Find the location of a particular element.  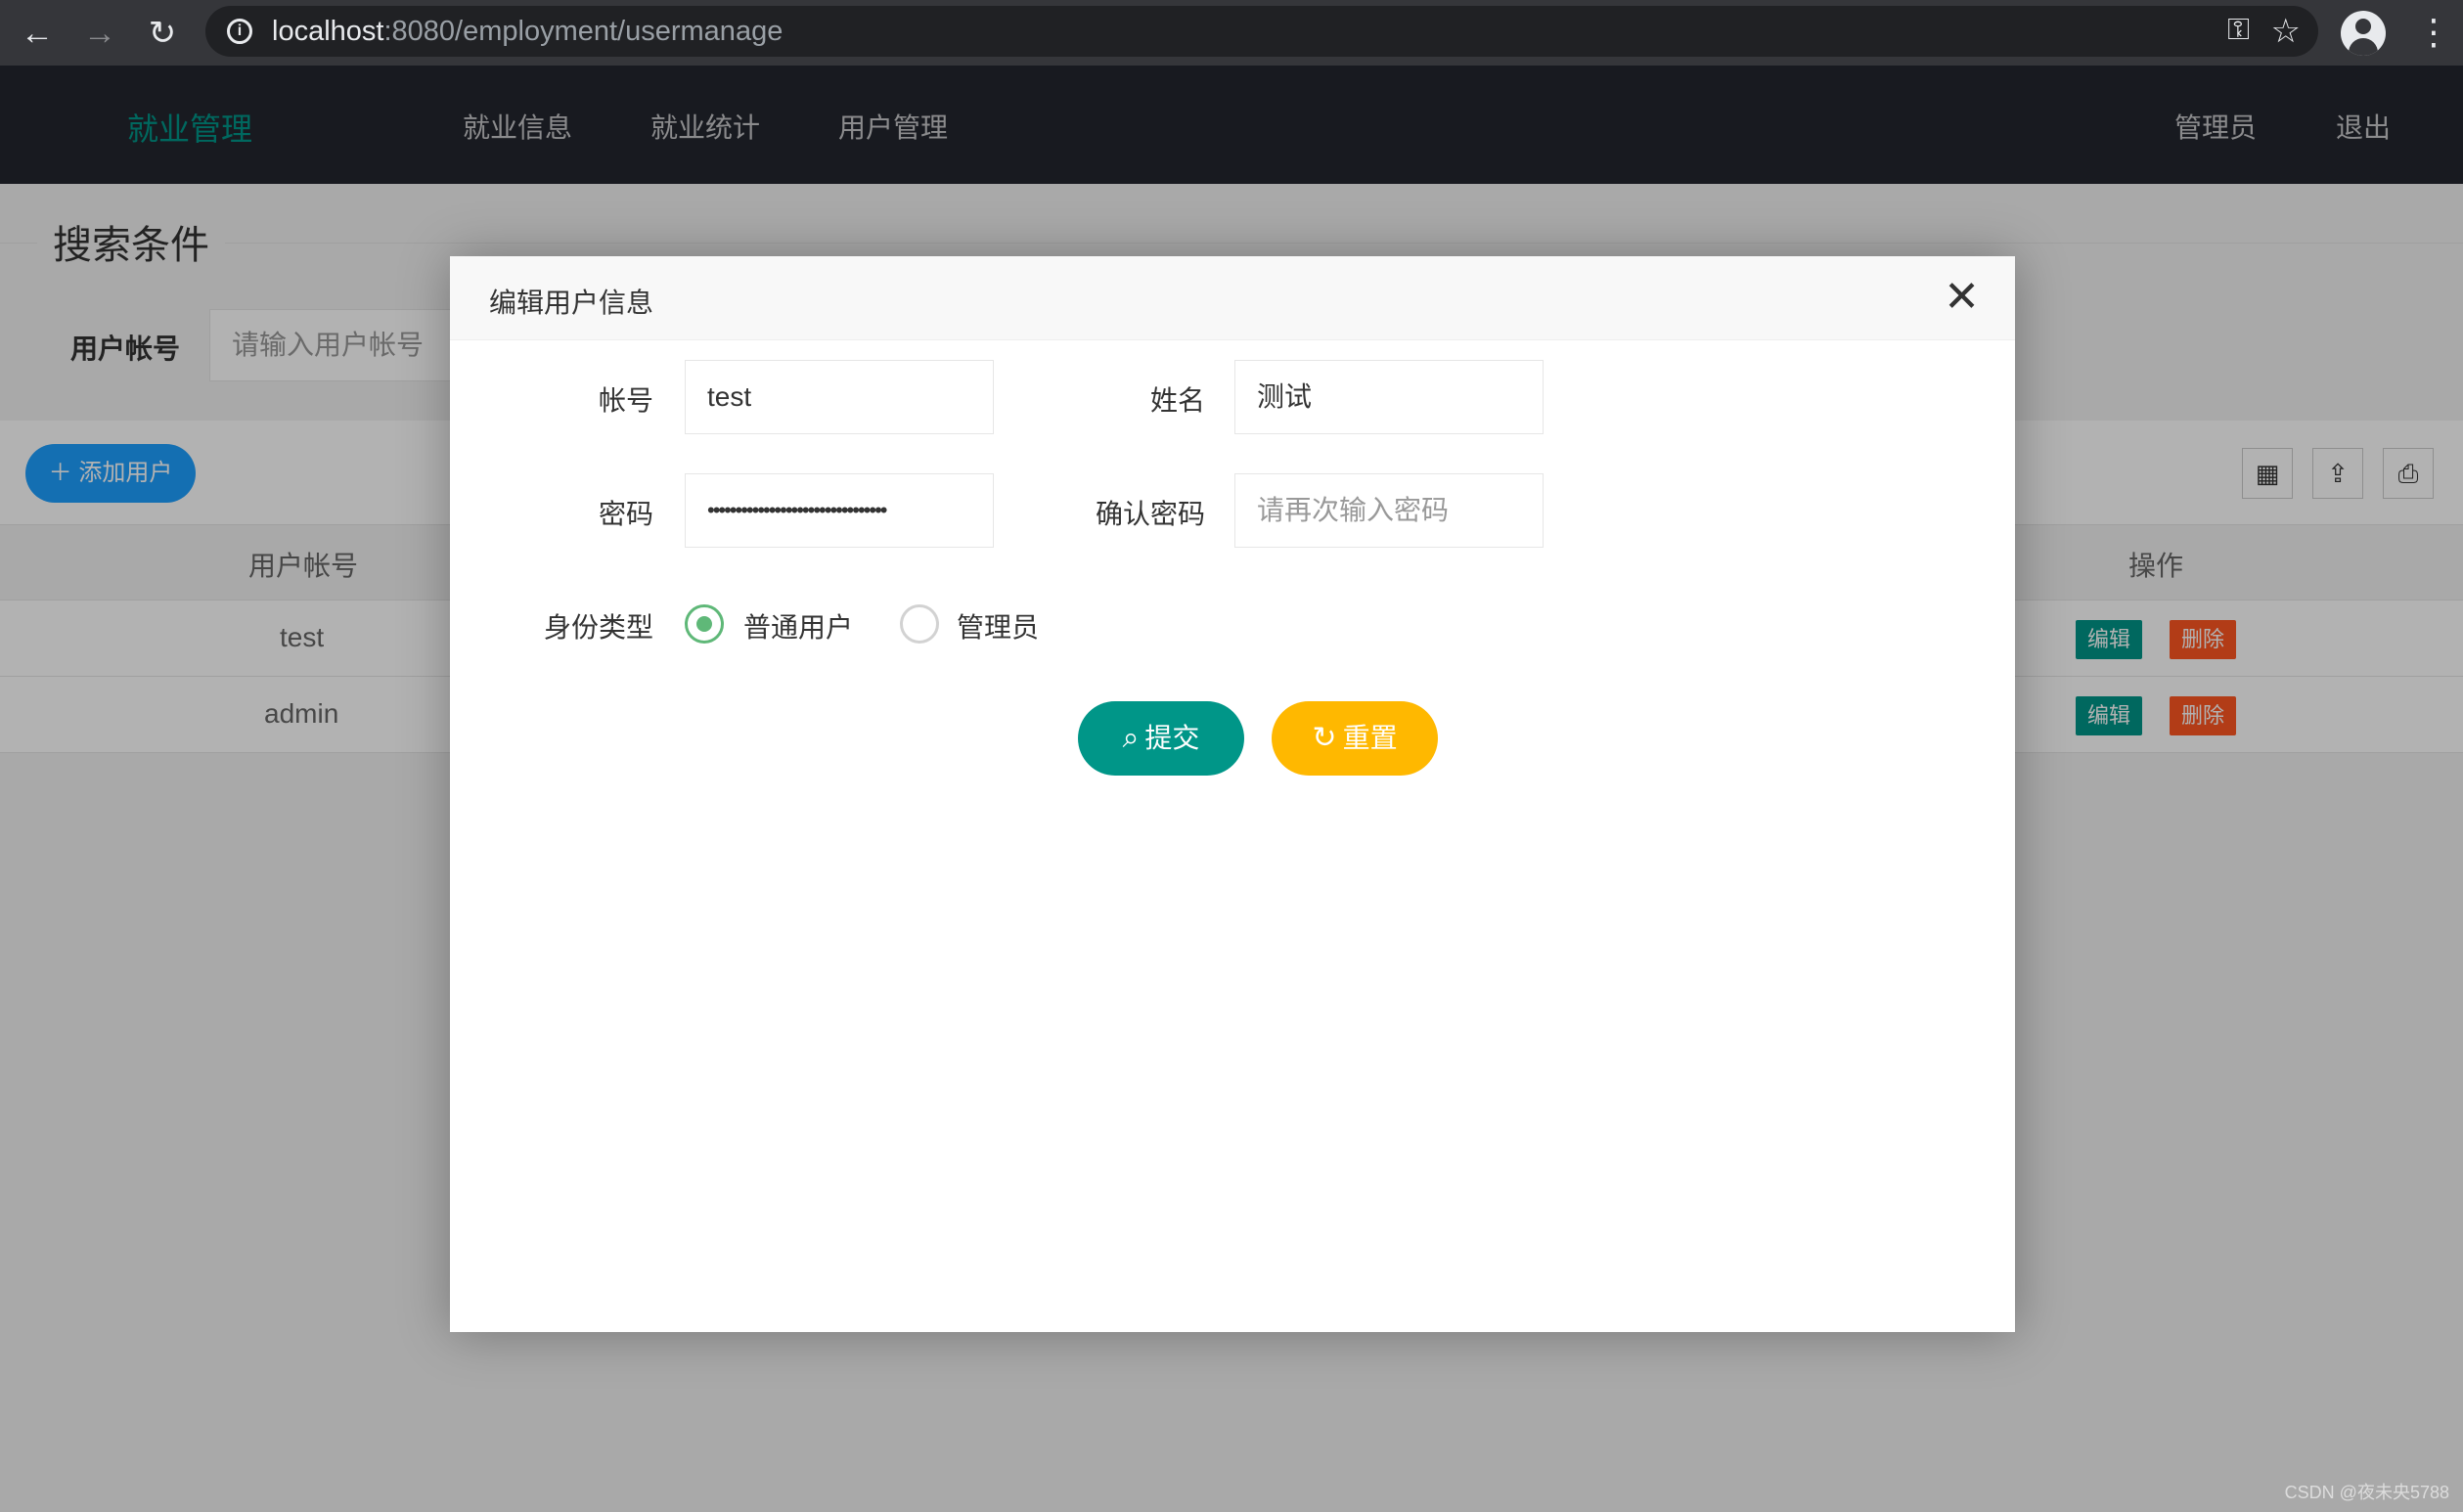

name-input: 测试 is located at coordinates (1389, 397).